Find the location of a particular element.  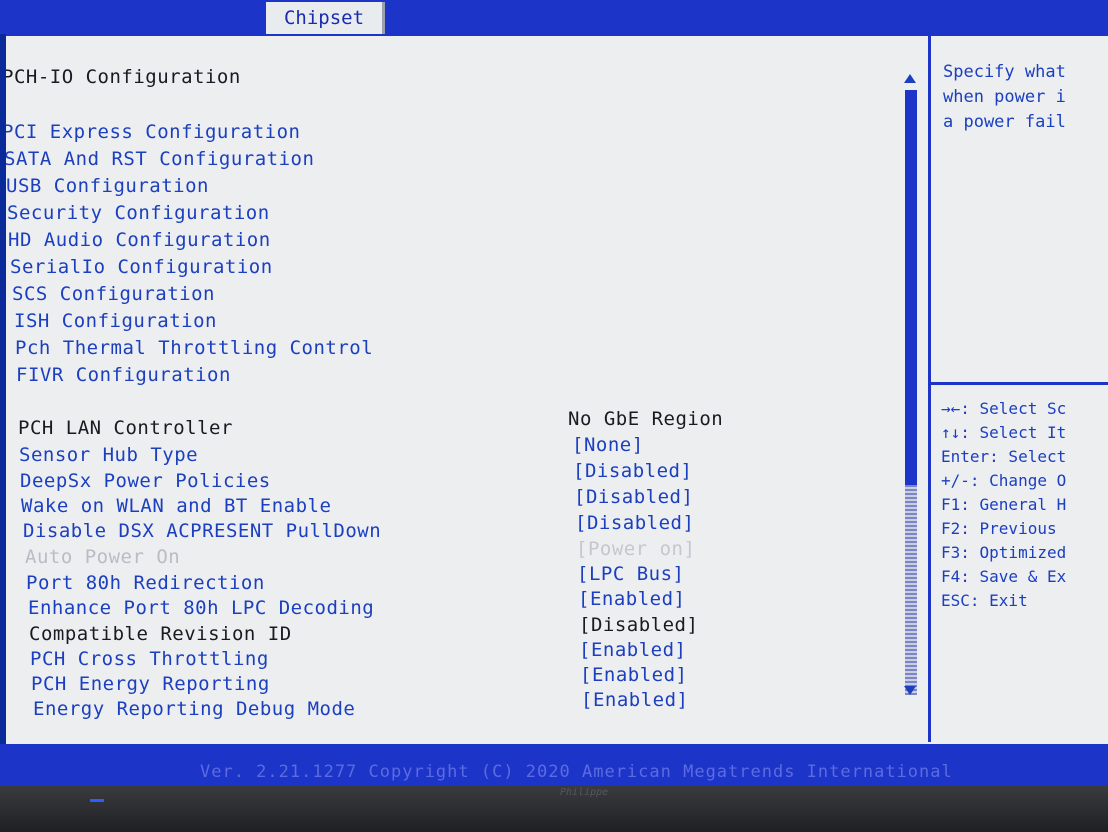

setting-value-deepsx: [Disabled] is located at coordinates (632, 471).